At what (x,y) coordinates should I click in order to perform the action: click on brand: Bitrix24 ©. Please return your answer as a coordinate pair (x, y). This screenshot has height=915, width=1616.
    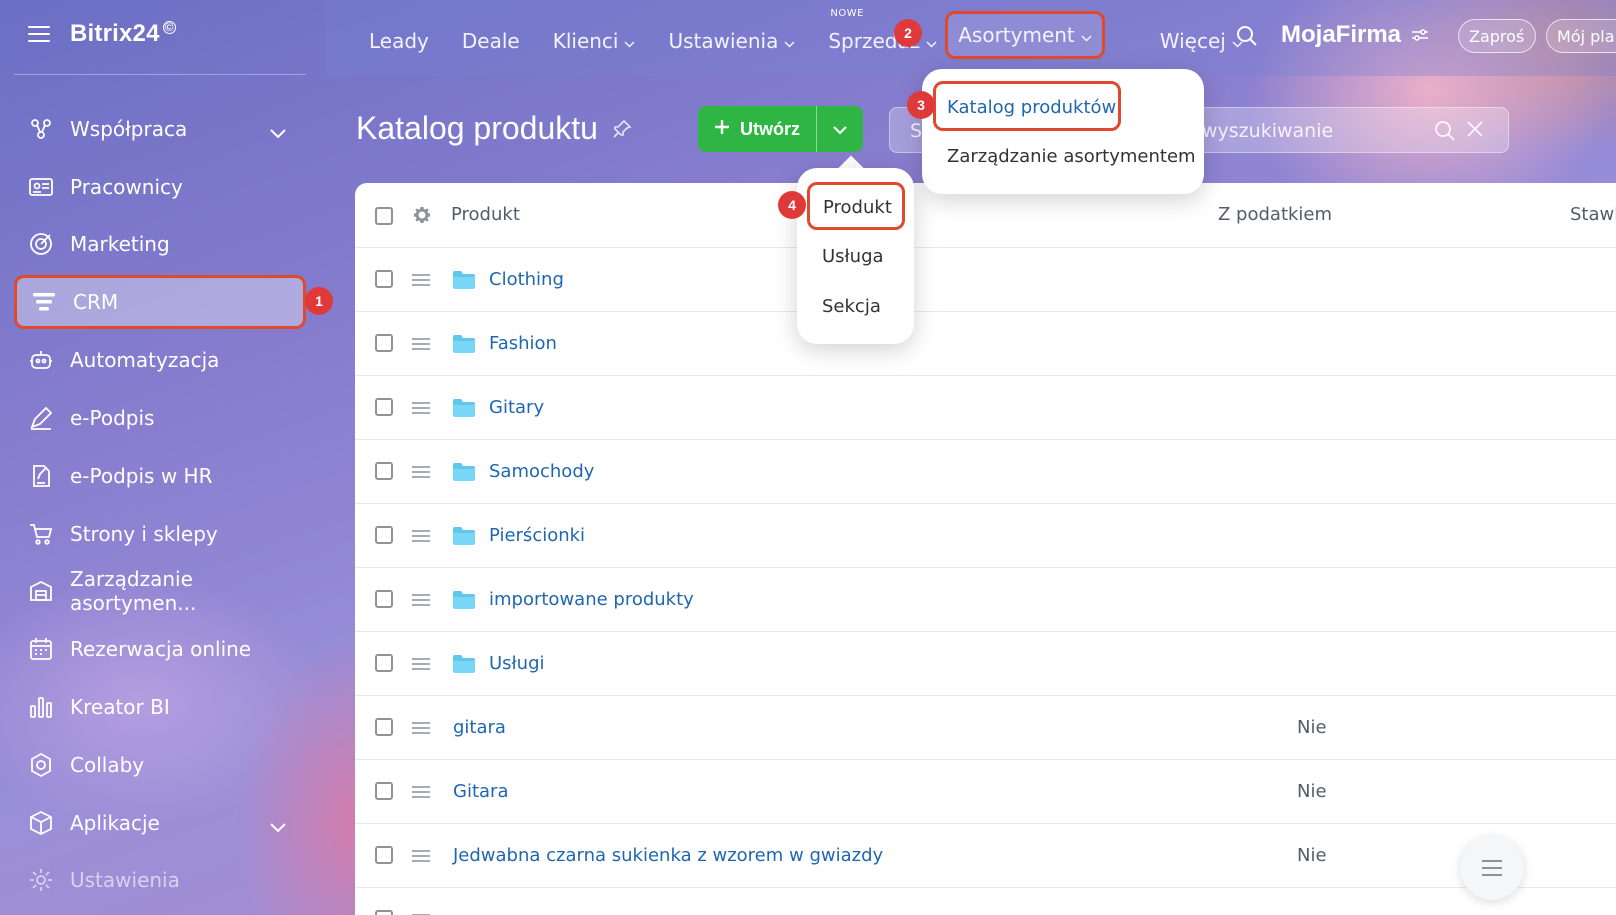
    Looking at the image, I should click on (102, 34).